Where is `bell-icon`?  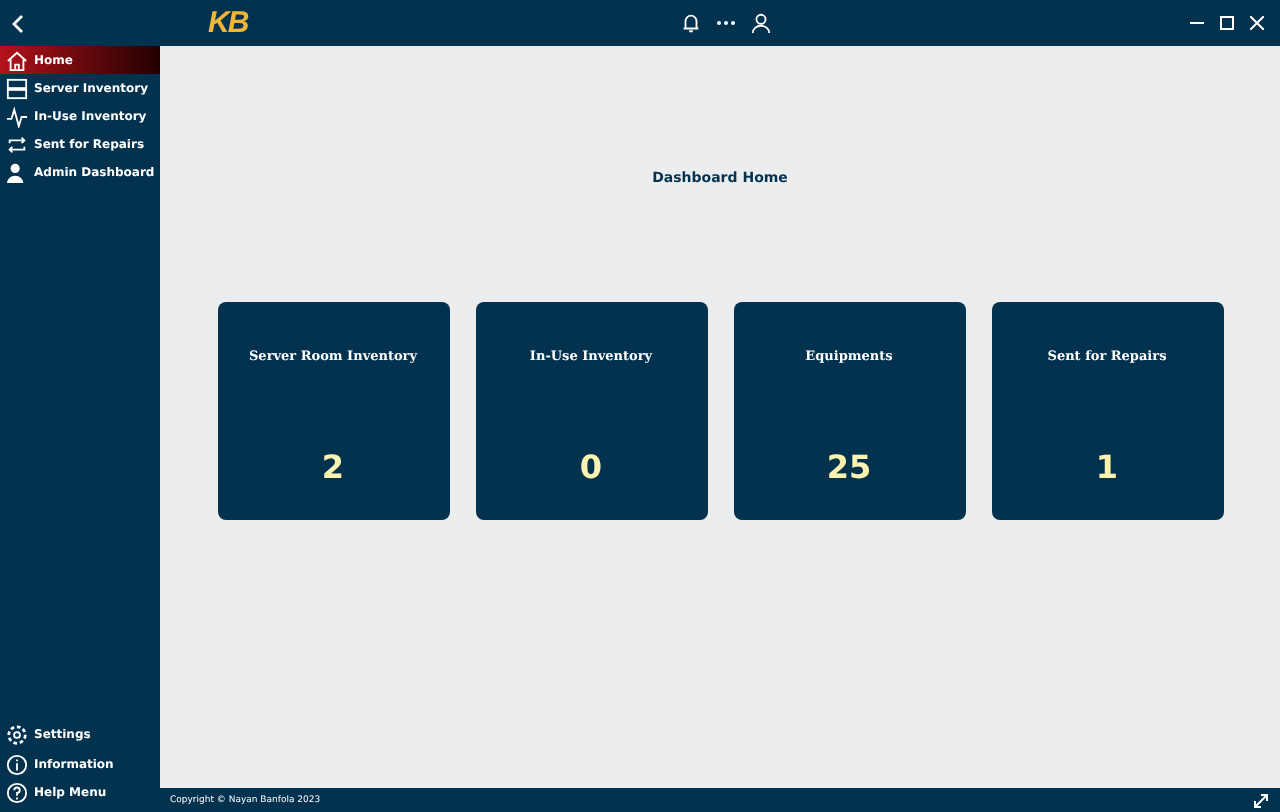
bell-icon is located at coordinates (691, 23).